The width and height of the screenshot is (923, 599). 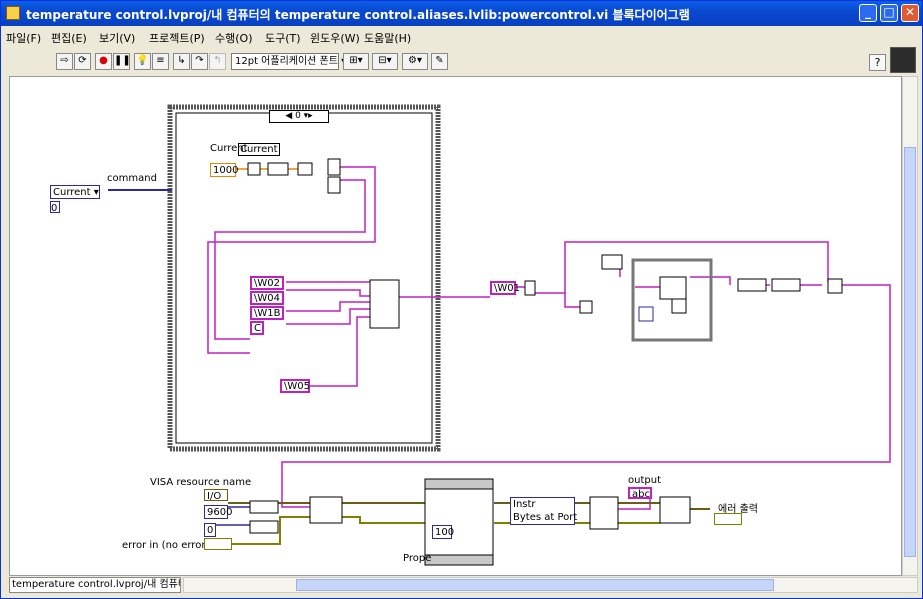 What do you see at coordinates (387, 38) in the screenshot?
I see `menu-help: 도움말(H)` at bounding box center [387, 38].